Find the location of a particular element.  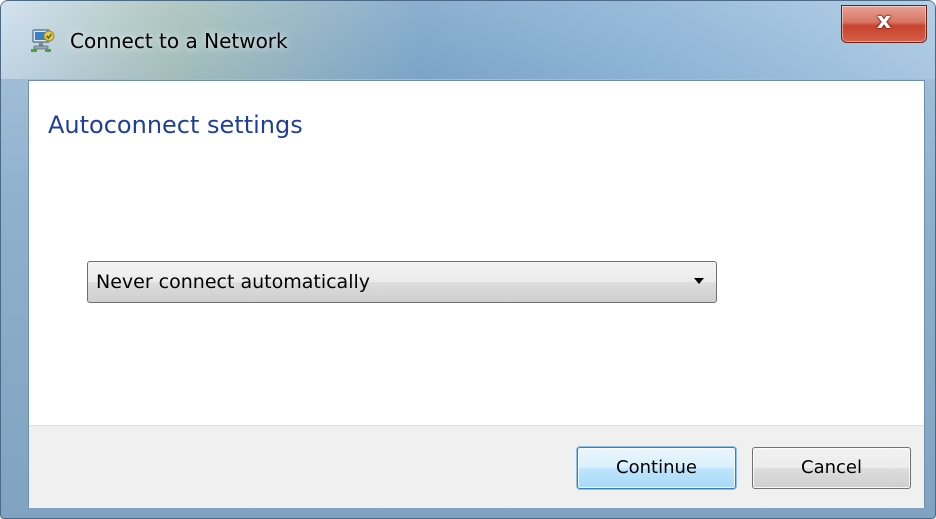

autoconnect-dropdown: Never connect automatically is located at coordinates (402, 282).